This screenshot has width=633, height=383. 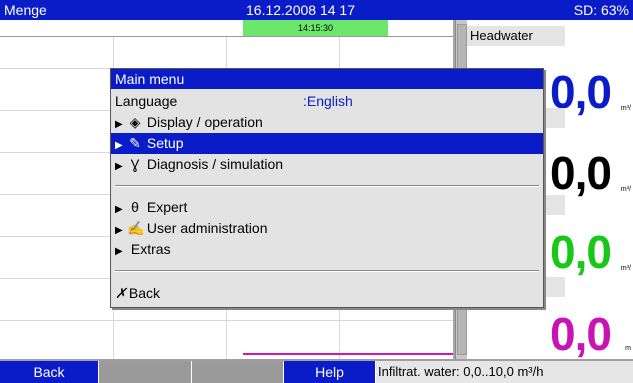 I want to click on menu-item-label: Display / operation, so click(x=204, y=122).